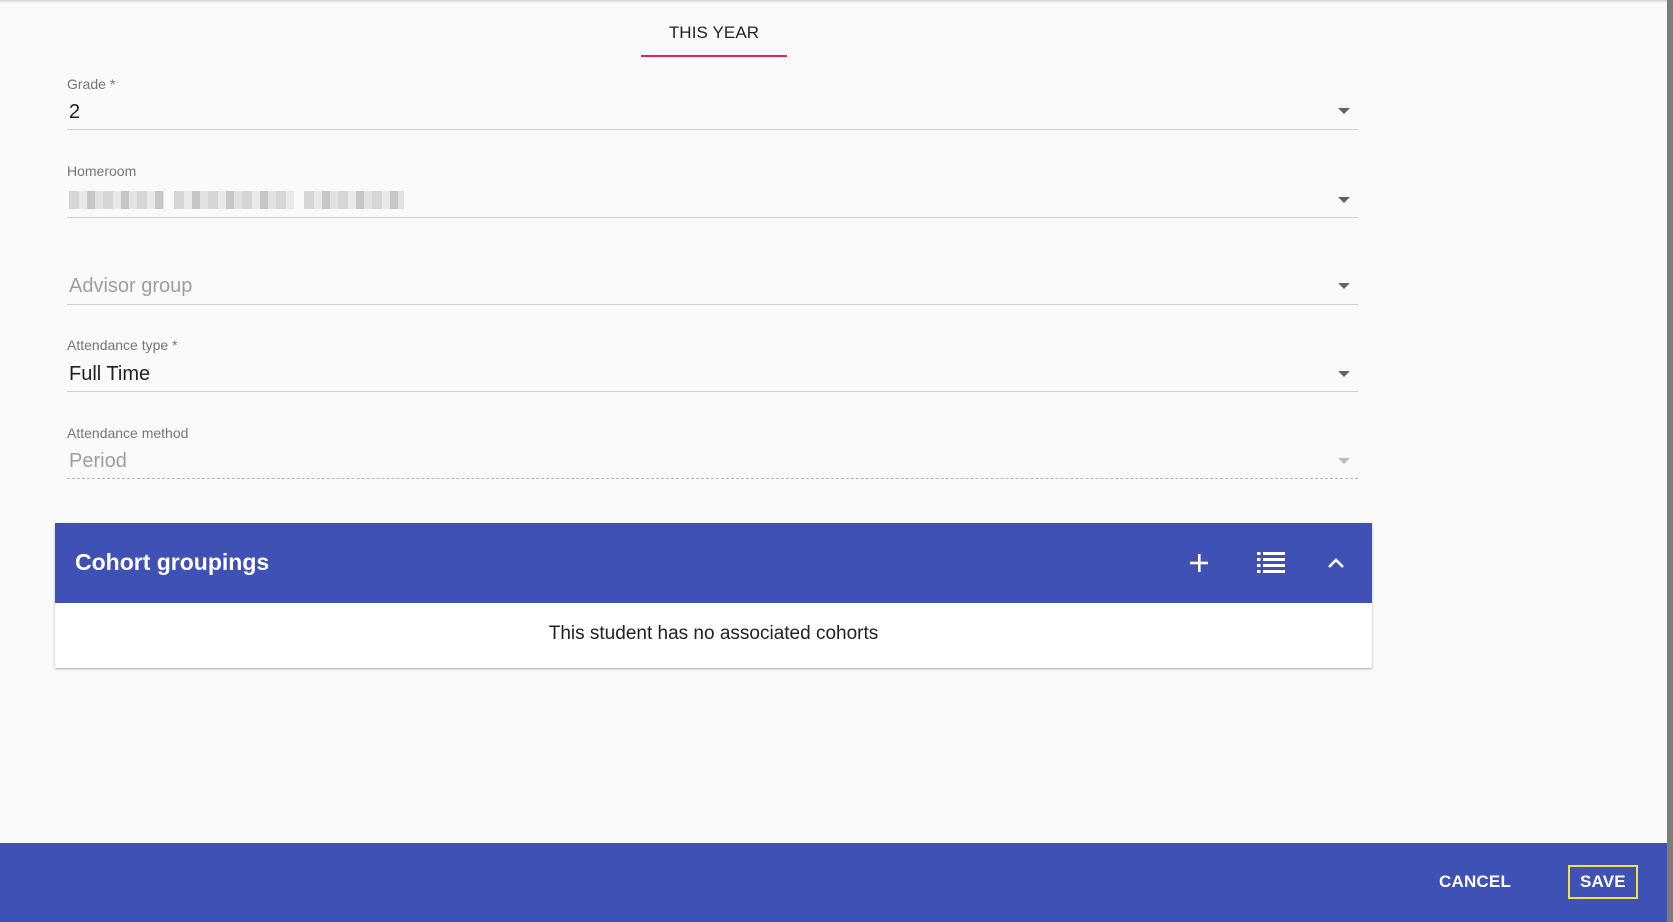 The height and width of the screenshot is (922, 1673). Describe the element at coordinates (712, 129) in the screenshot. I see `grade-underline` at that location.